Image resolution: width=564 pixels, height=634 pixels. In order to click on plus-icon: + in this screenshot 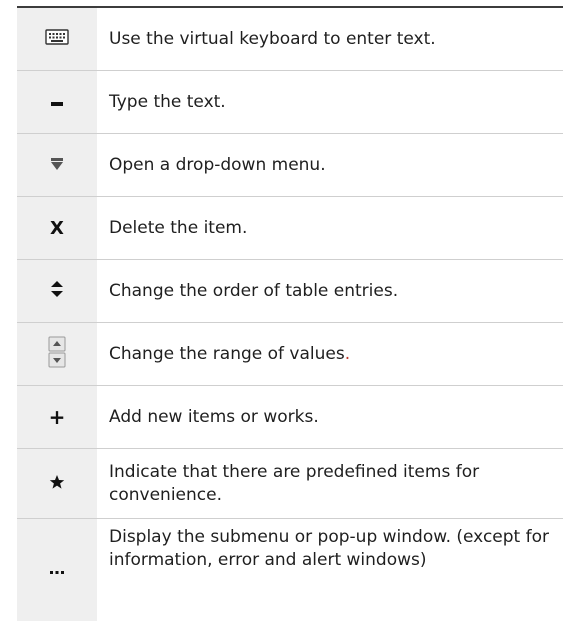, I will do `click(57, 417)`.